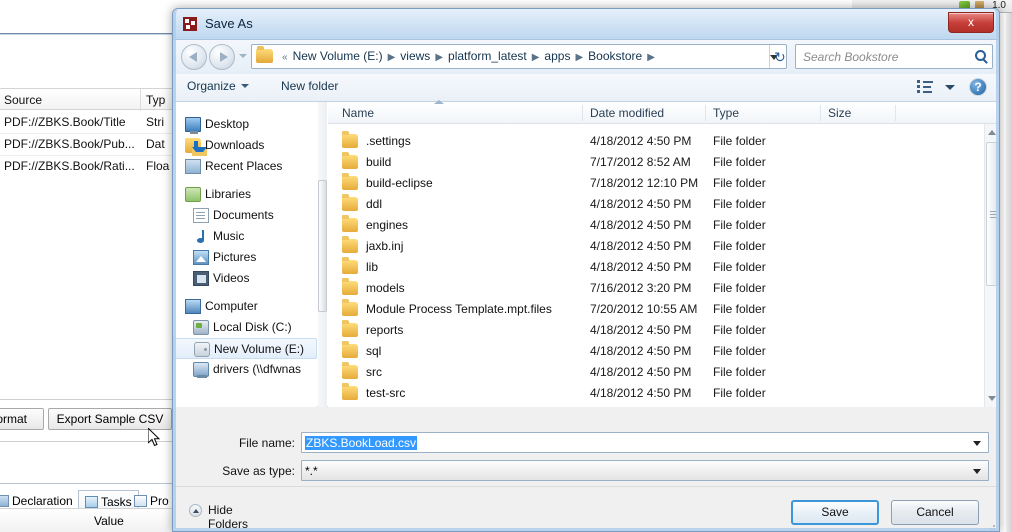 Image resolution: width=1012 pixels, height=532 pixels. Describe the element at coordinates (656, 204) in the screenshot. I see `file-list-row: ddl 4/18/2012 4:50 PM File folder` at that location.